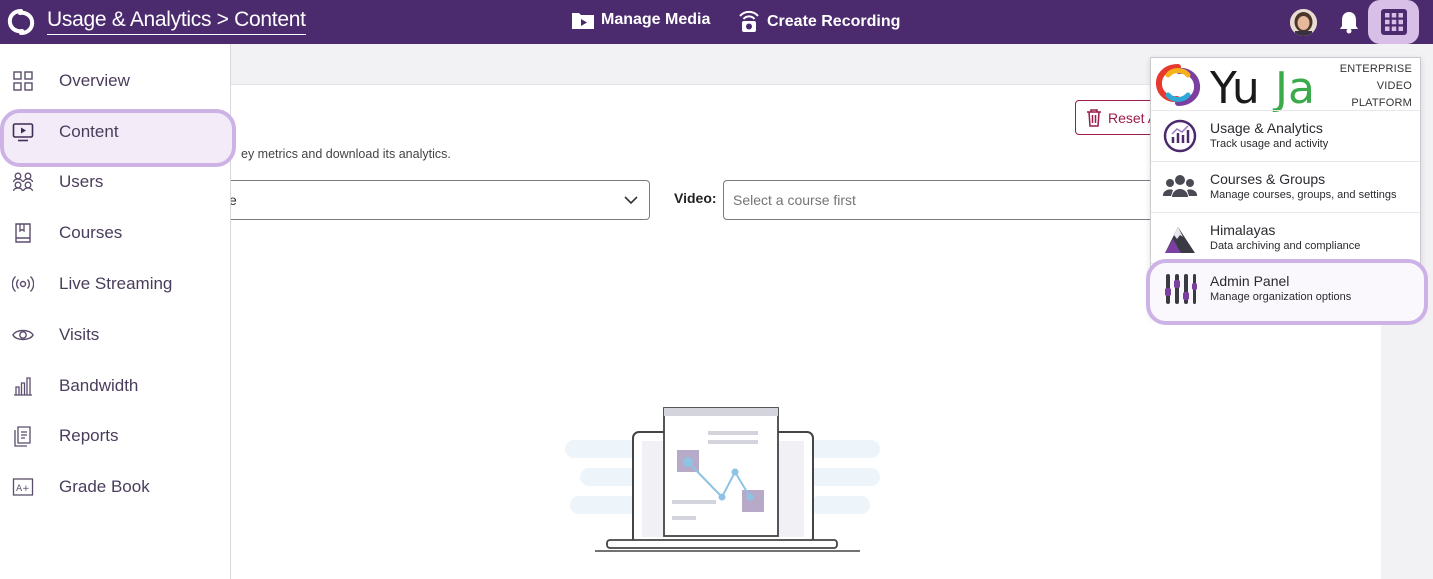 This screenshot has width=1433, height=579. What do you see at coordinates (834, 21) in the screenshot?
I see `create-recording-label: Create Recording` at bounding box center [834, 21].